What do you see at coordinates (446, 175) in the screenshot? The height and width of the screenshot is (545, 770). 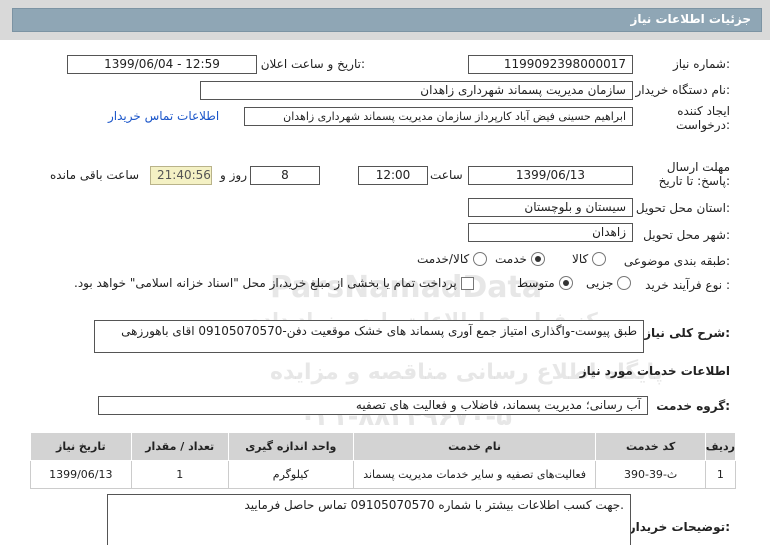 I see `deadline-time-label: ساعت` at bounding box center [446, 175].